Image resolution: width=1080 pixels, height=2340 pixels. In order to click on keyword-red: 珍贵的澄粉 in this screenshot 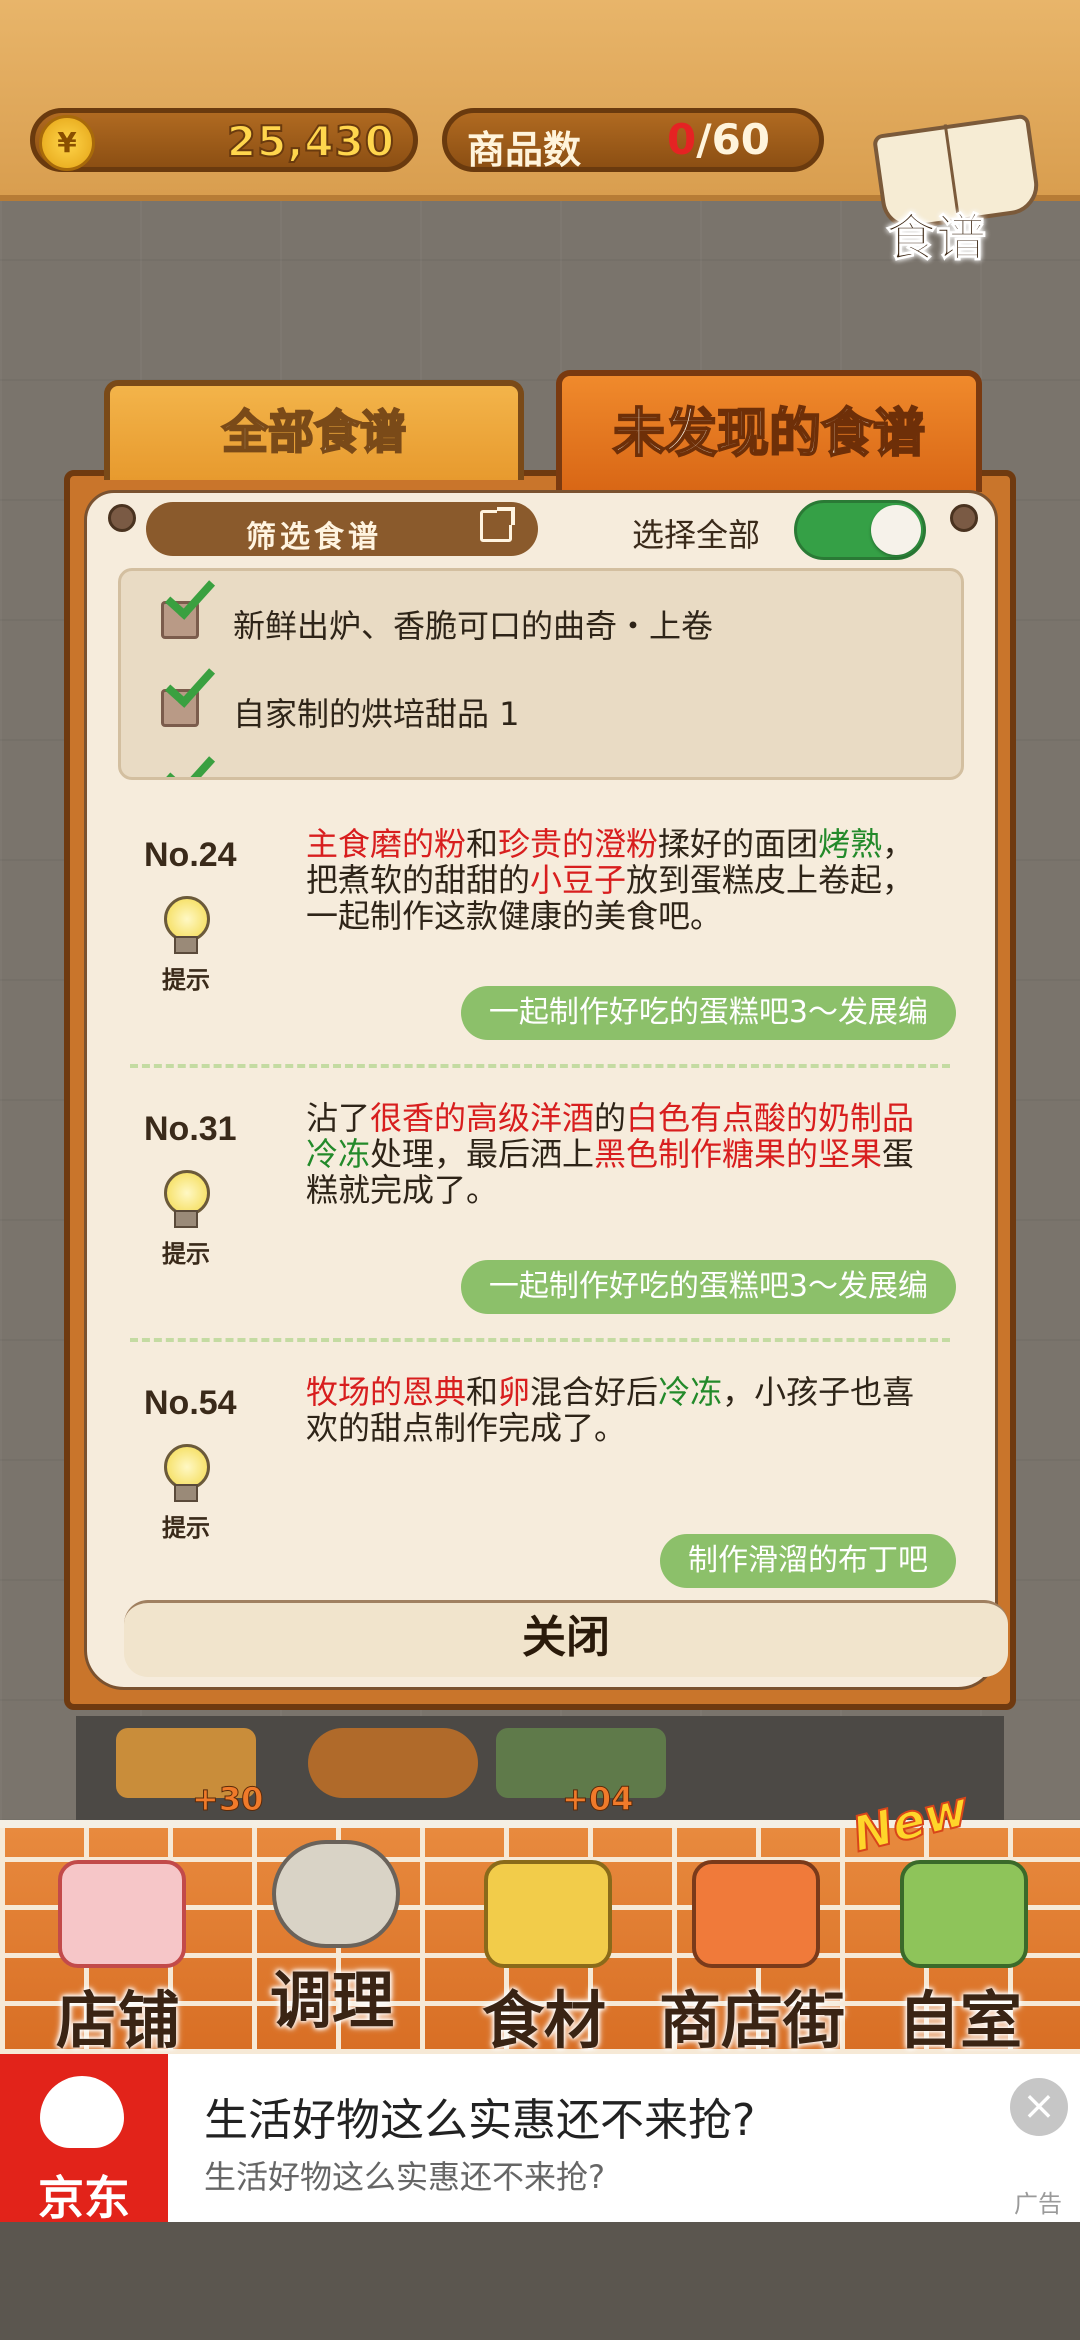, I will do `click(578, 844)`.